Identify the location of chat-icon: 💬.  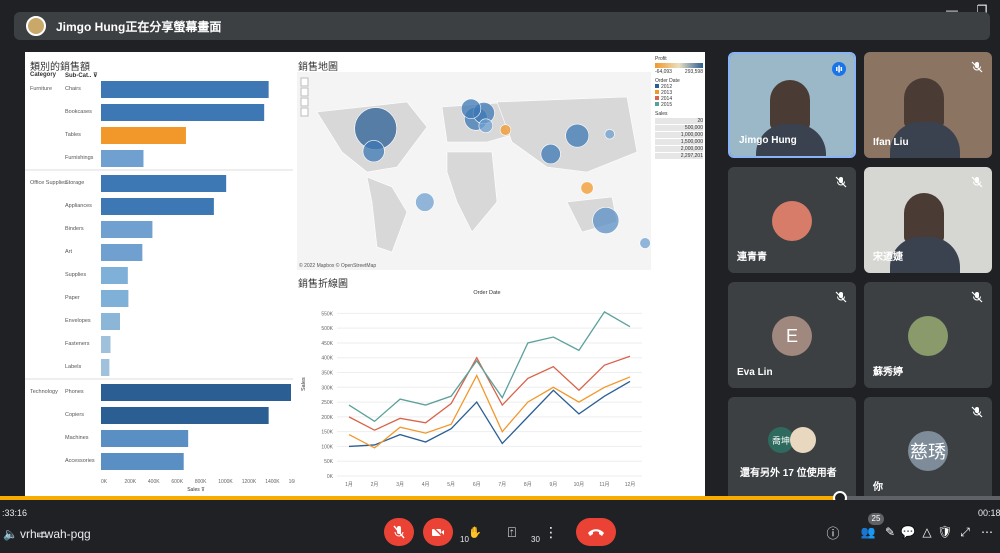
(908, 532).